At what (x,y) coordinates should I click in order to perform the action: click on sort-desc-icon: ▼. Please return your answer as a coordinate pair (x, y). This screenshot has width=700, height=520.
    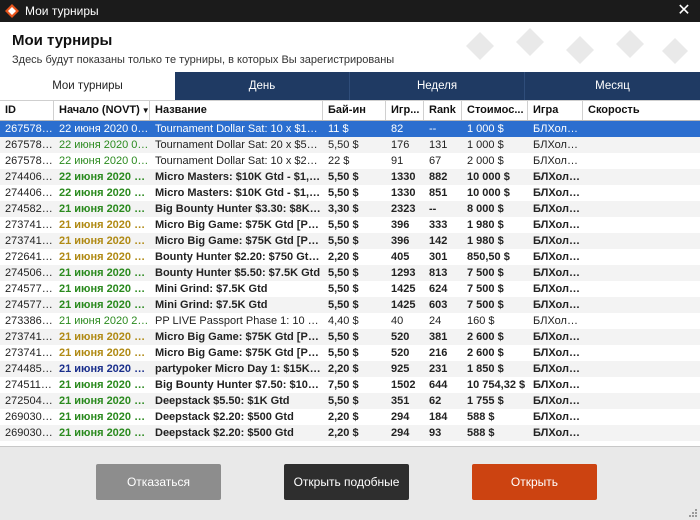
    Looking at the image, I should click on (145, 110).